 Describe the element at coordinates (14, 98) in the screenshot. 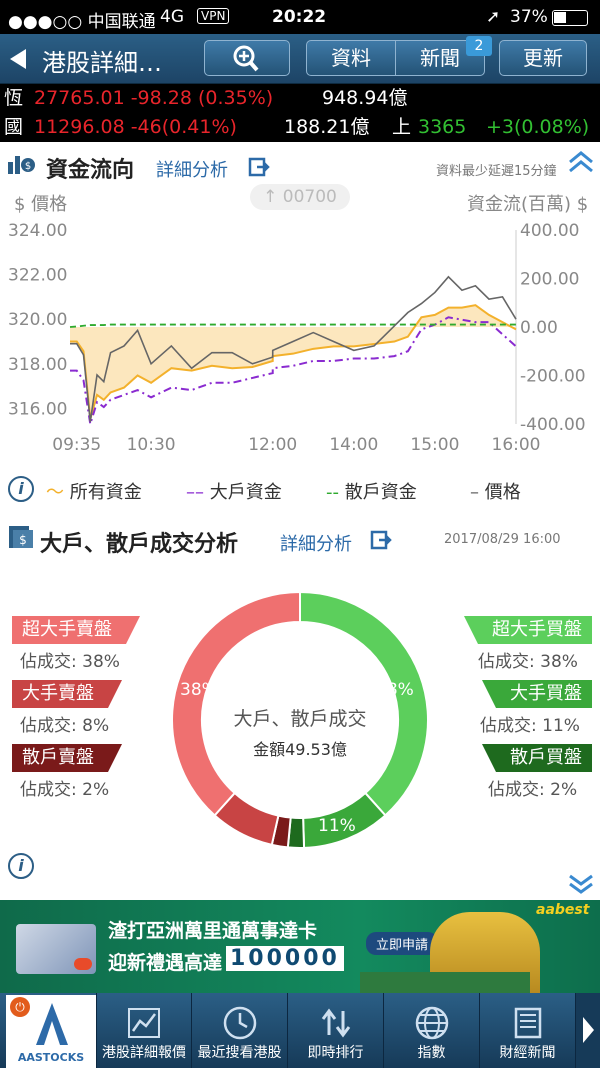

I see `hsi-label: 恆` at that location.